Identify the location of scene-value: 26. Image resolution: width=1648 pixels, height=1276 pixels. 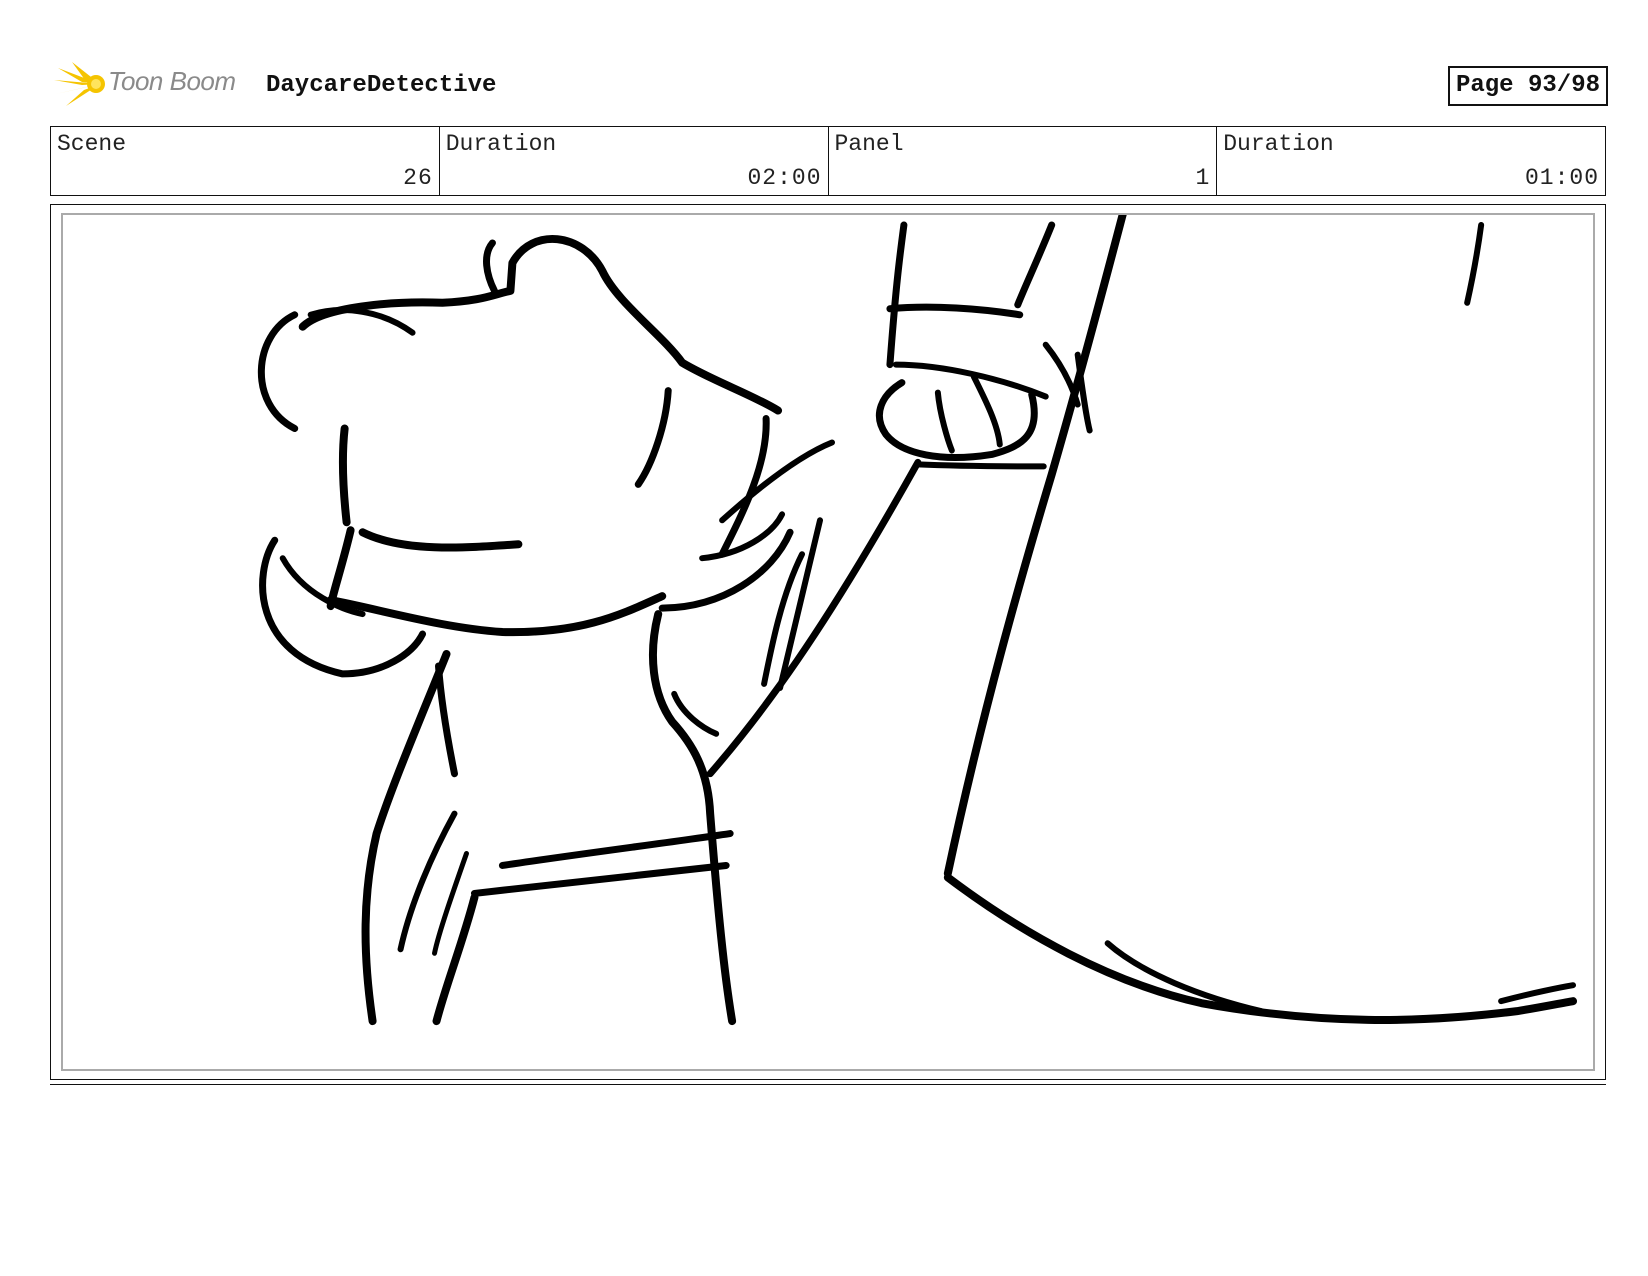
(418, 178).